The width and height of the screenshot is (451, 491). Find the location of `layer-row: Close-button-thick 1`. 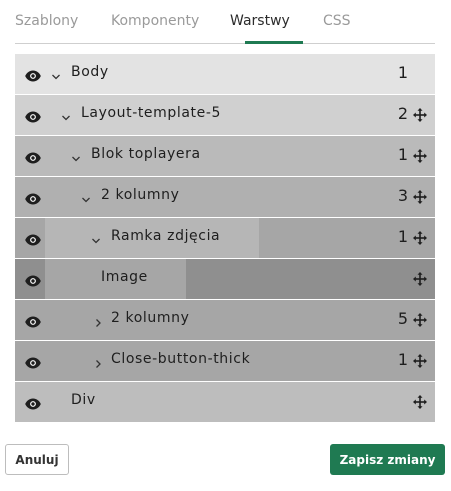

layer-row: Close-button-thick 1 is located at coordinates (225, 361).